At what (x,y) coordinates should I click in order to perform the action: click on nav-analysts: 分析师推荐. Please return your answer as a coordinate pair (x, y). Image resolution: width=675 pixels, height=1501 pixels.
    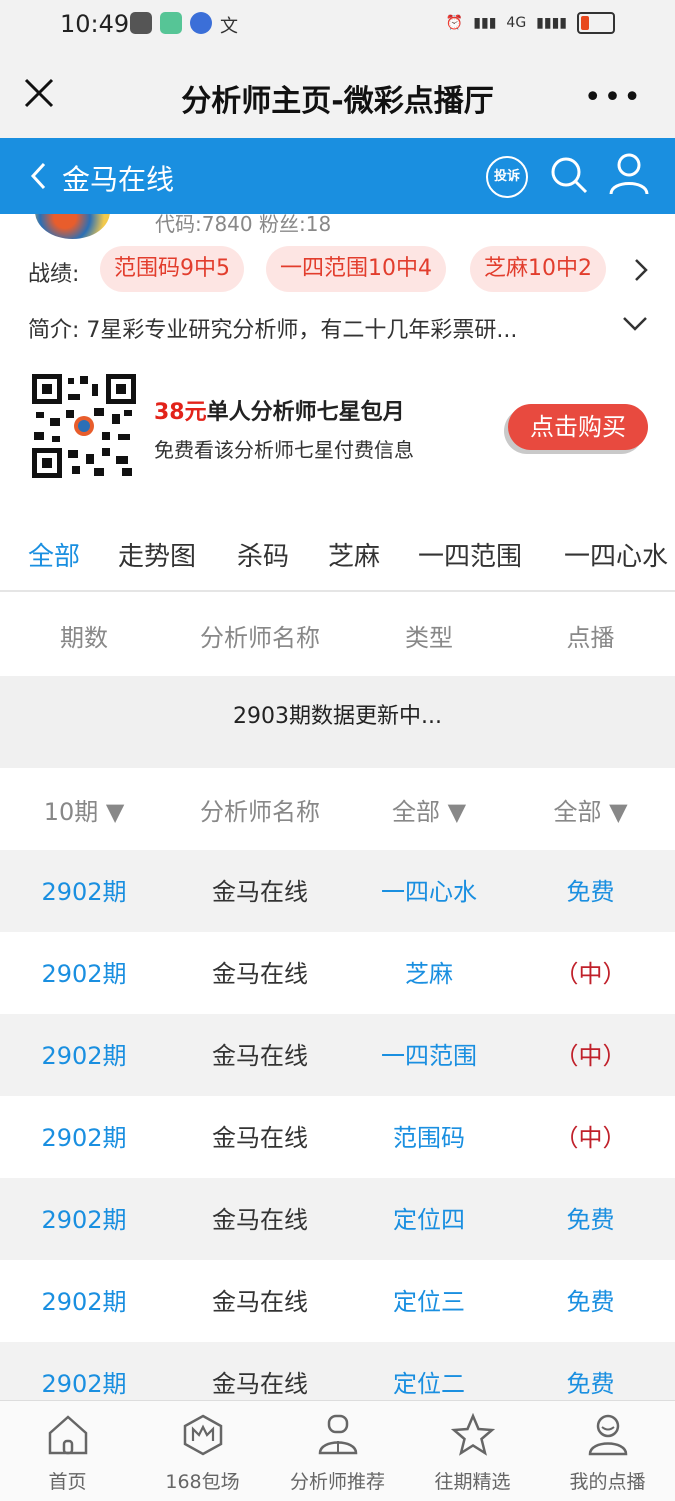
    Looking at the image, I should click on (337, 1453).